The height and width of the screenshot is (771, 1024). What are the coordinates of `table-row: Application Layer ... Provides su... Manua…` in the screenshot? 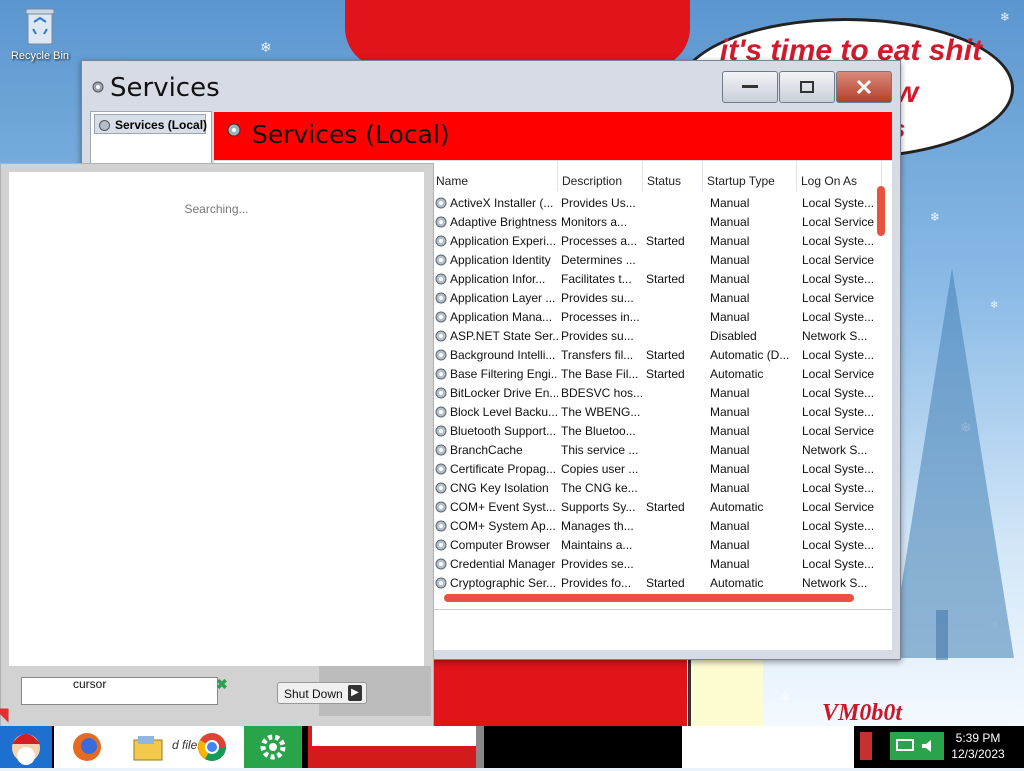 It's located at (654, 298).